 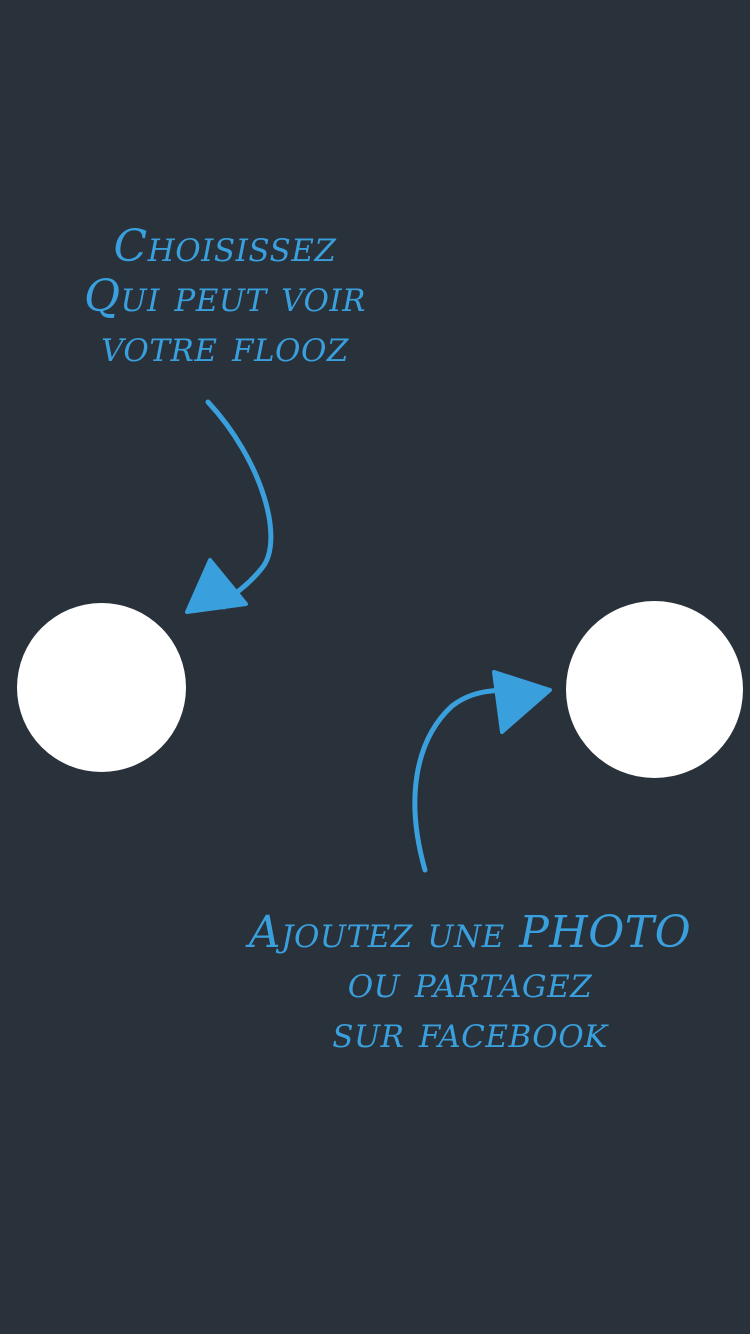 I want to click on visibility-circle-button, so click(x=101, y=687).